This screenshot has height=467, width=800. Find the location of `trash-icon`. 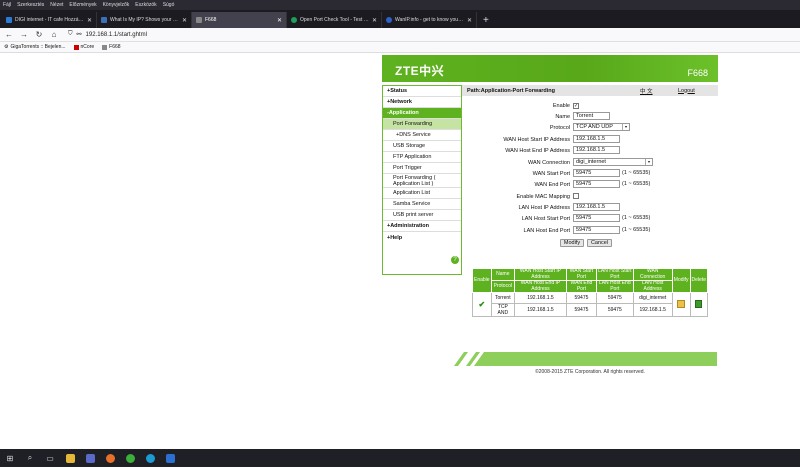

trash-icon is located at coordinates (699, 304).